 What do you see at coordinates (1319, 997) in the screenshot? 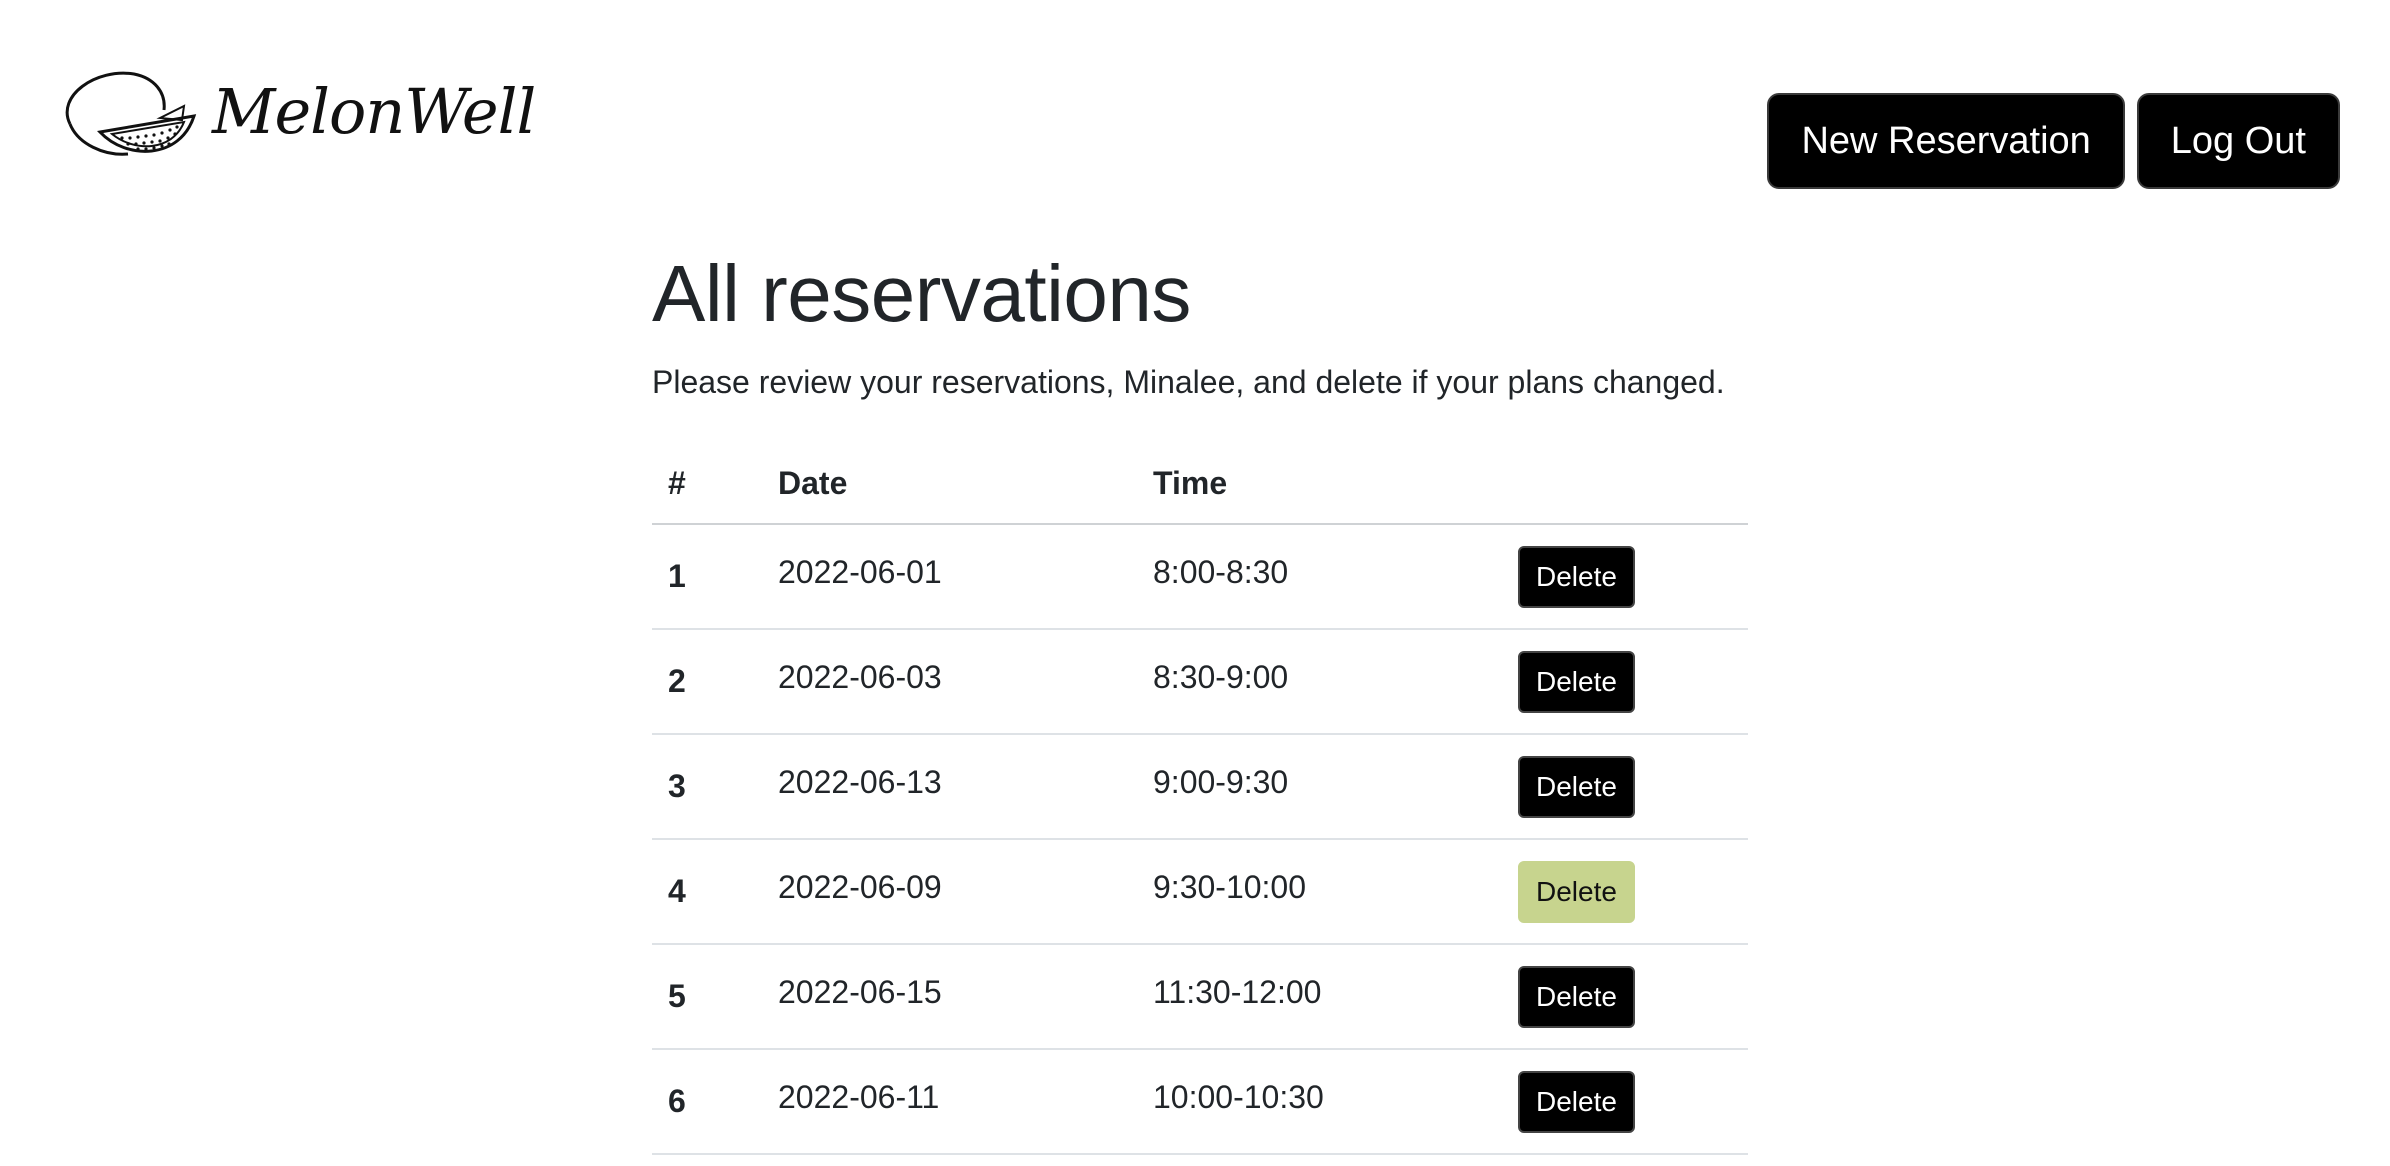
I see `row-time: 11:30-12:00` at bounding box center [1319, 997].